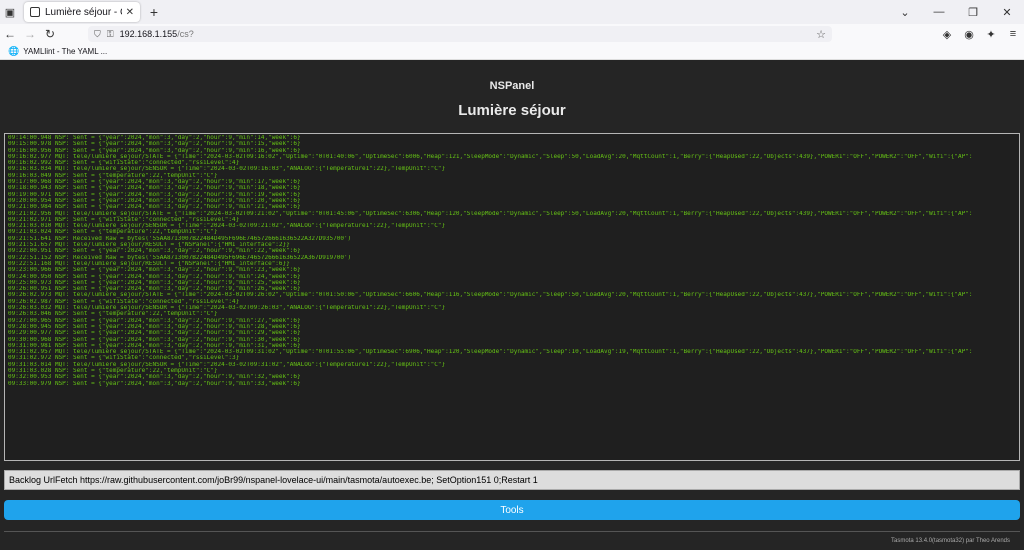 The width and height of the screenshot is (1024, 550). What do you see at coordinates (130, 12) in the screenshot?
I see `tab-close-icon: ✕` at bounding box center [130, 12].